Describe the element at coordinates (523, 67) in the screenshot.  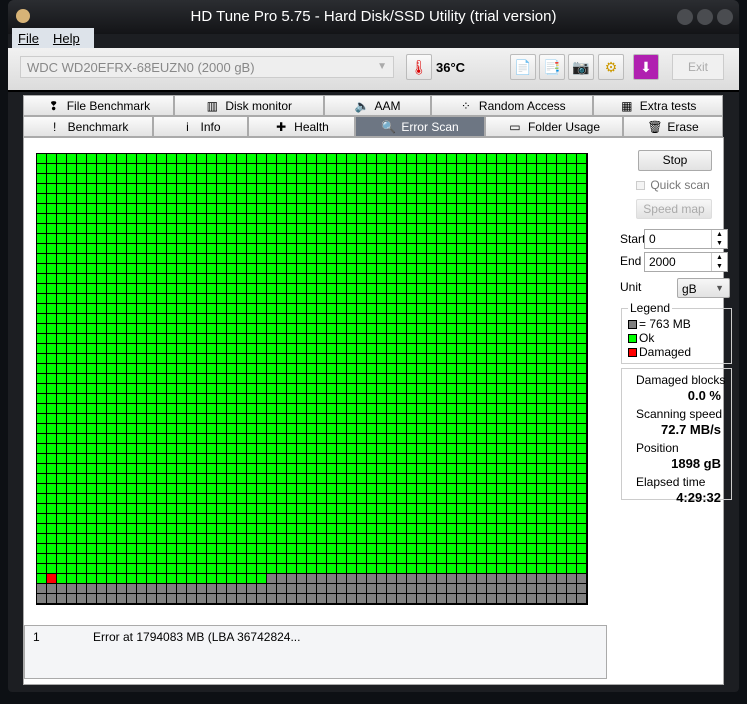
I see `copy-text-button: 📄` at that location.